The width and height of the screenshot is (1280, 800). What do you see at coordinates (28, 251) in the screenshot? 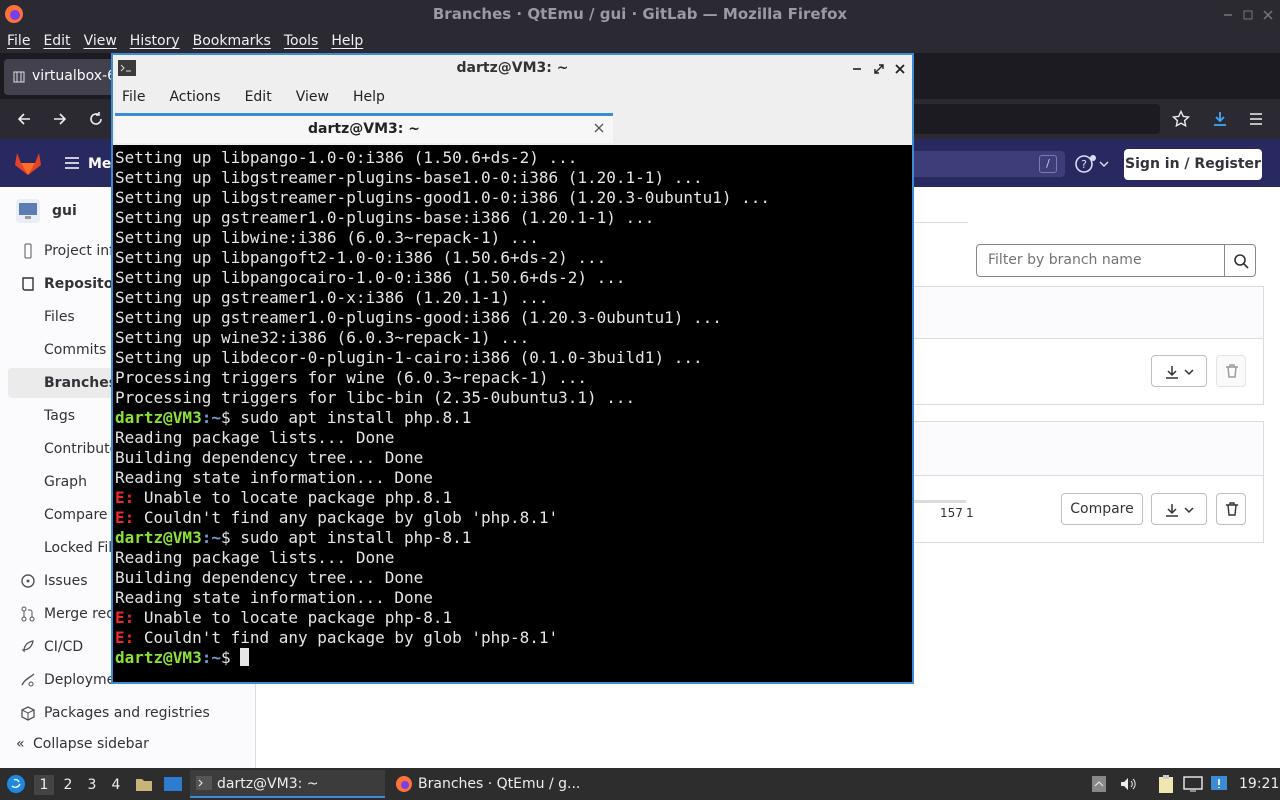
I see `info-icon` at bounding box center [28, 251].